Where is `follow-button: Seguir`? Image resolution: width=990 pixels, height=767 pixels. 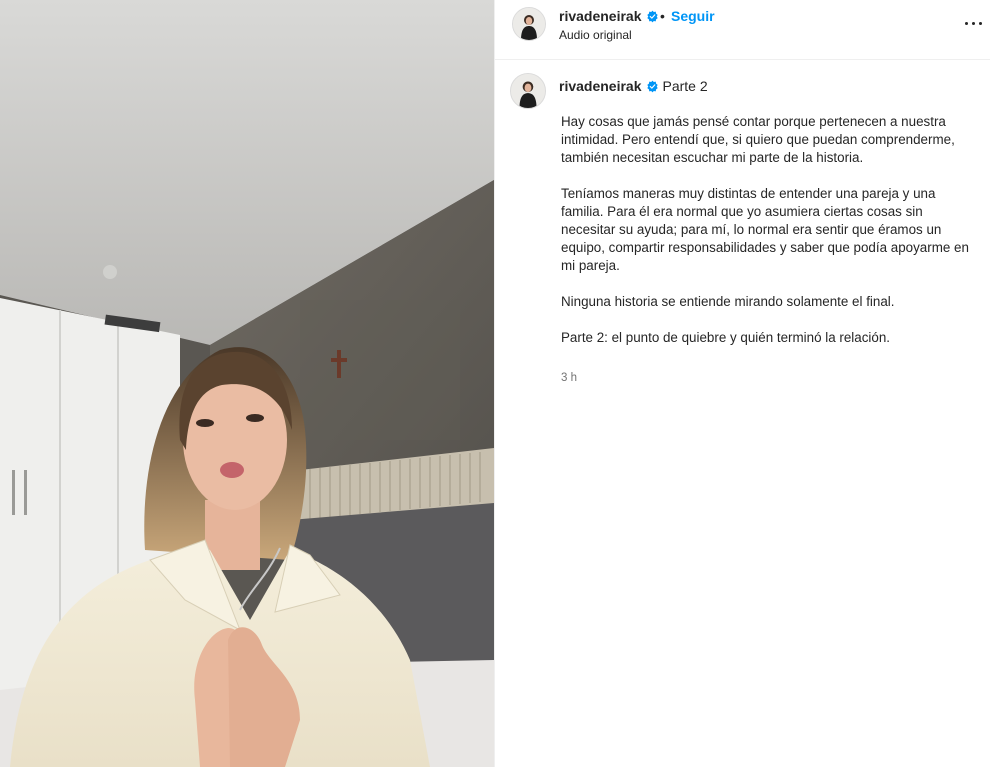 follow-button: Seguir is located at coordinates (693, 16).